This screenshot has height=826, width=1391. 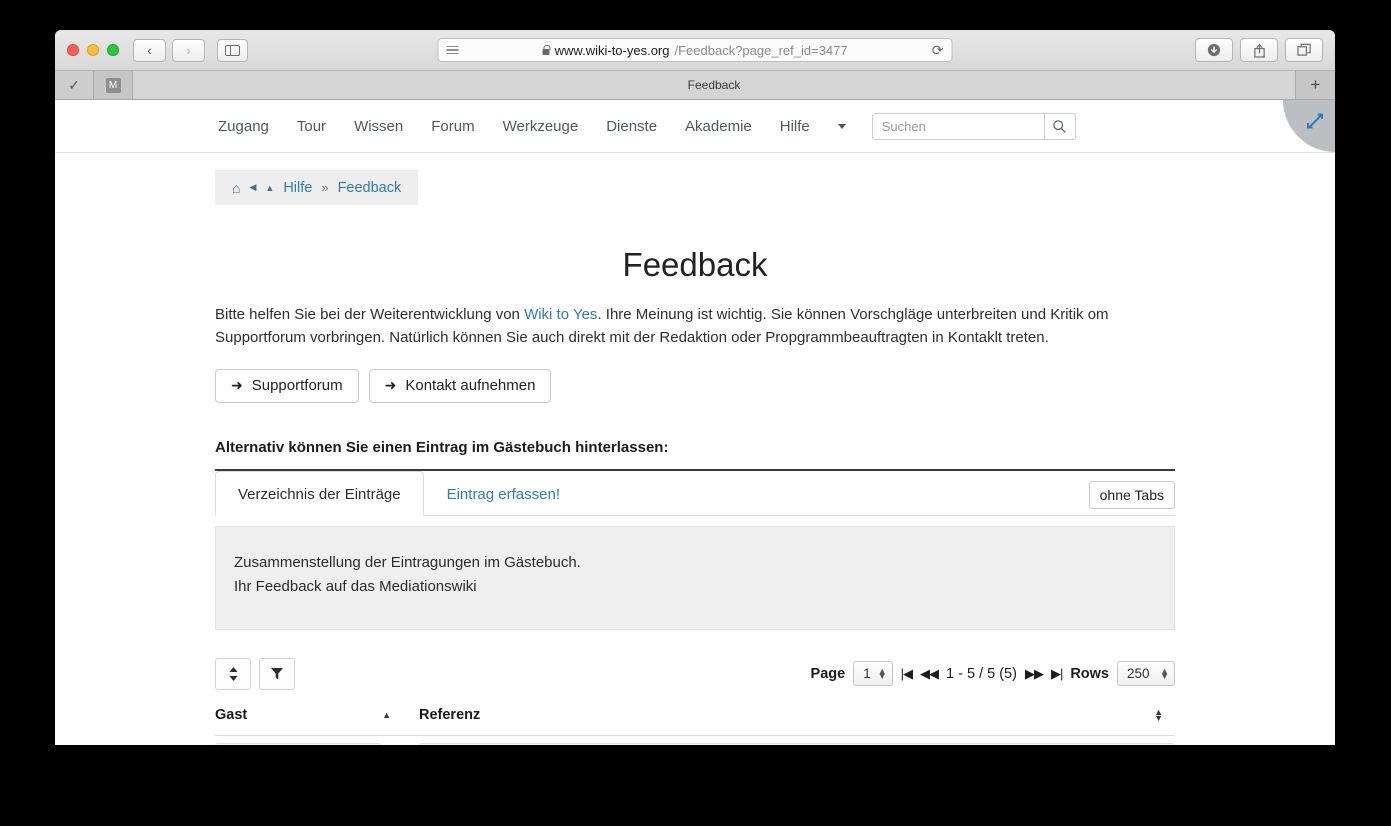 What do you see at coordinates (452, 50) in the screenshot?
I see `reader-view-icon` at bounding box center [452, 50].